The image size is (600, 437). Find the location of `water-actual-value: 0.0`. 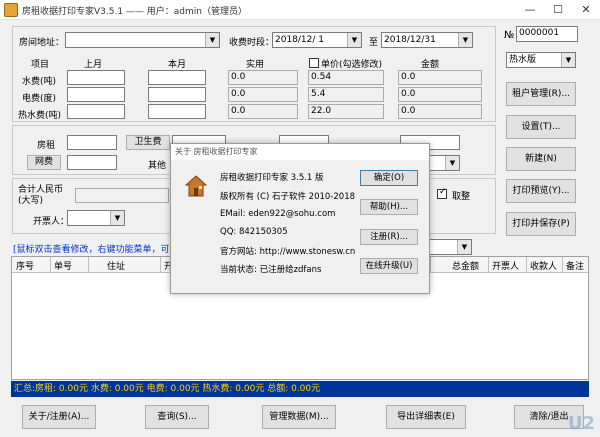

water-actual-value: 0.0 is located at coordinates (263, 77).